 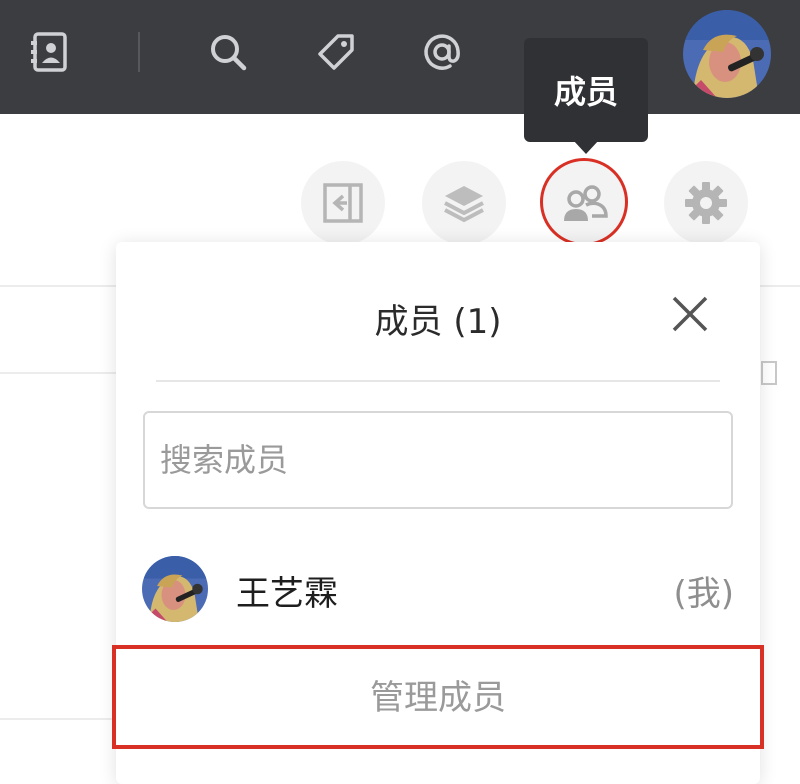 I want to click on collapse-panel-icon, so click(x=343, y=203).